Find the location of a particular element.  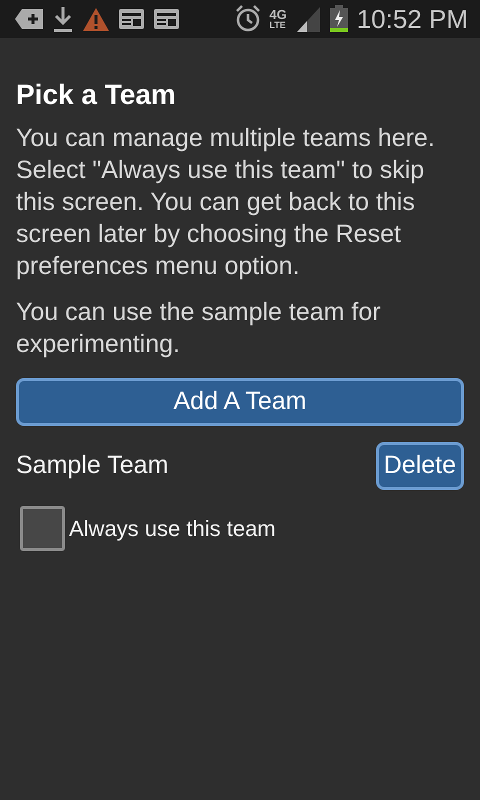

clock-time: 10:52 PM is located at coordinates (412, 19).